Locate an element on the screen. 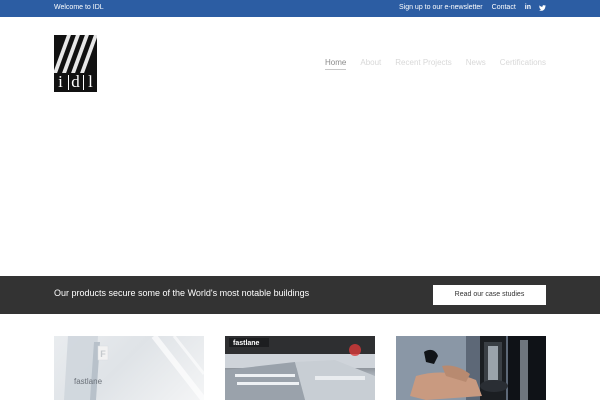 This screenshot has height=400, width=600. logo-letter-l: l is located at coordinates (90, 81).